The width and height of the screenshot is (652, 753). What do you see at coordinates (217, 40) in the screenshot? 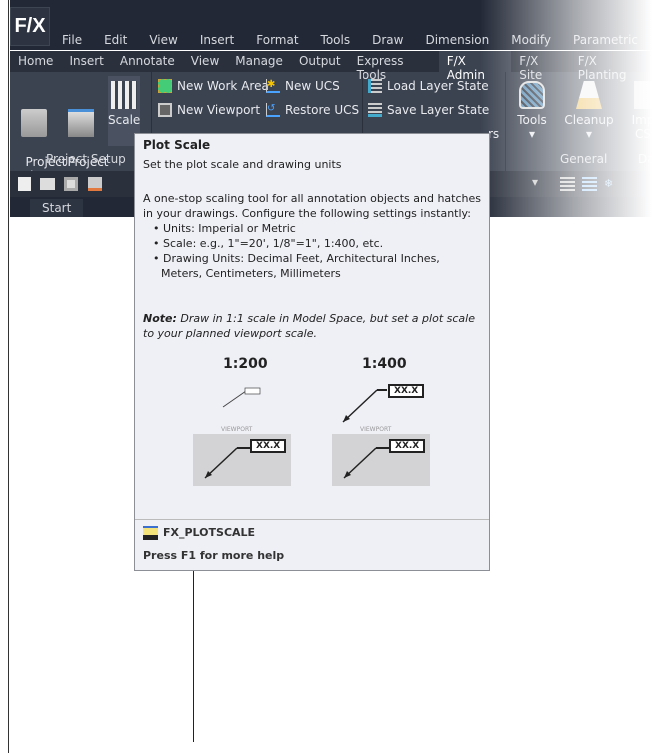
I see `menu-insert: Insert` at bounding box center [217, 40].